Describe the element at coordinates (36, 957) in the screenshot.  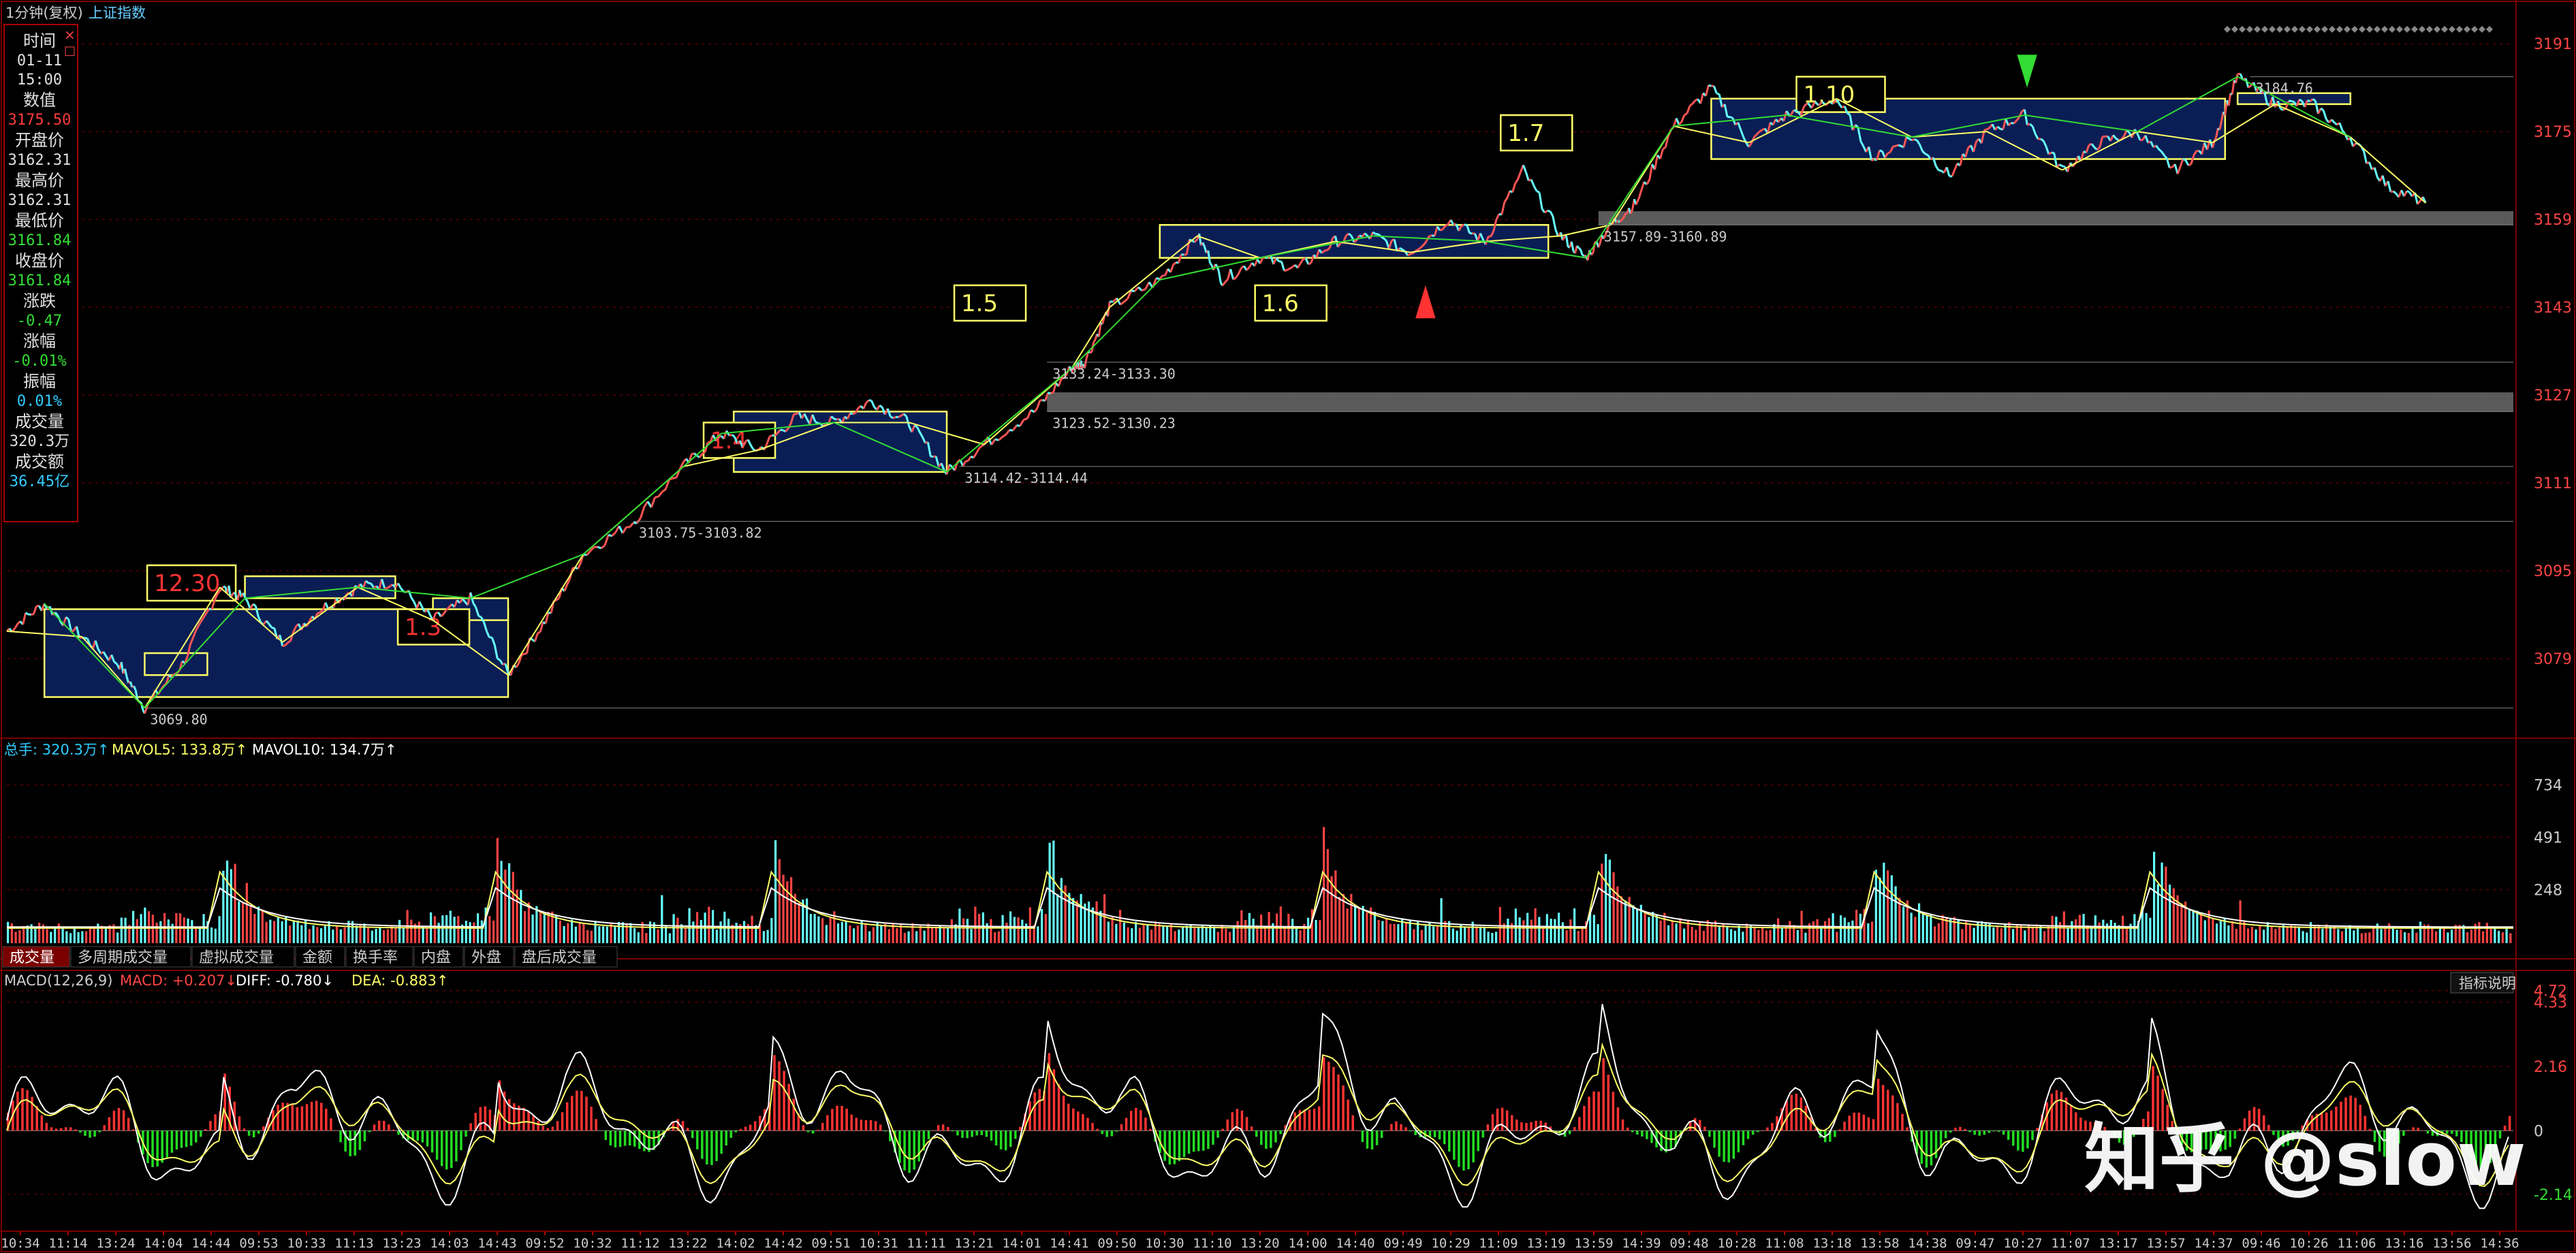
I see `tab-成交量: 成交量` at that location.